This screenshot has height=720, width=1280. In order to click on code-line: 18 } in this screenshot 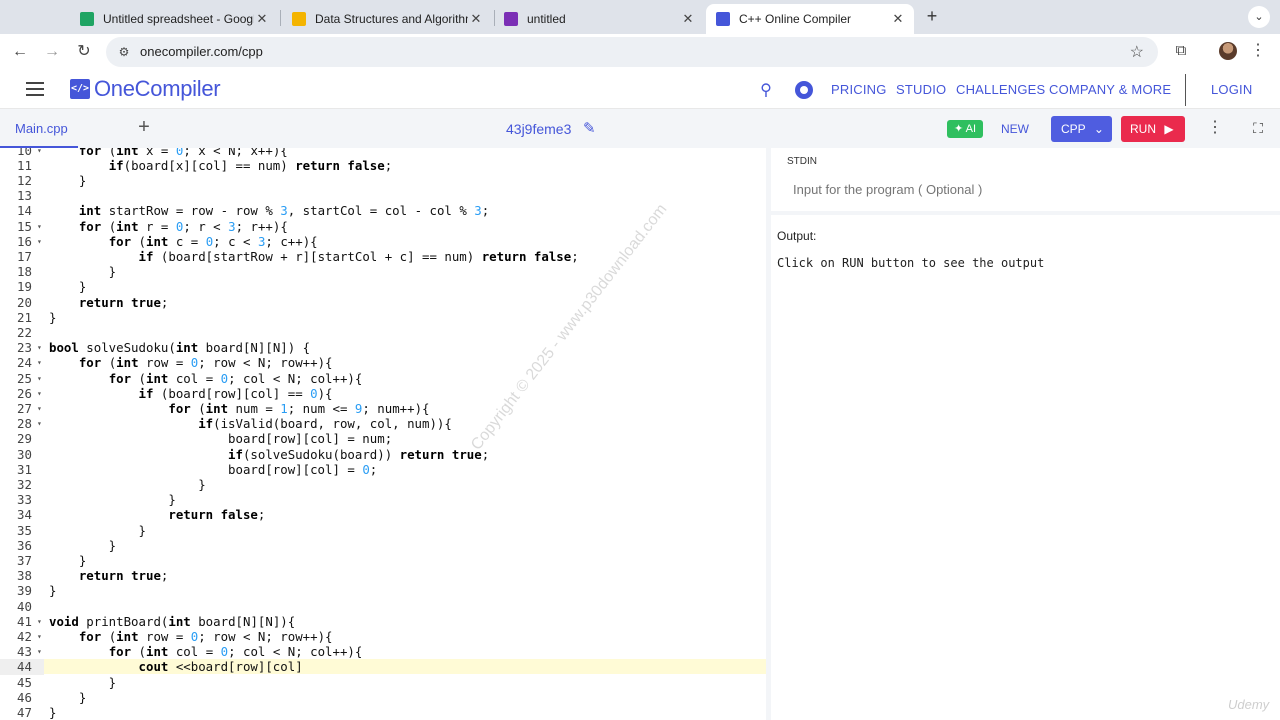, I will do `click(383, 271)`.